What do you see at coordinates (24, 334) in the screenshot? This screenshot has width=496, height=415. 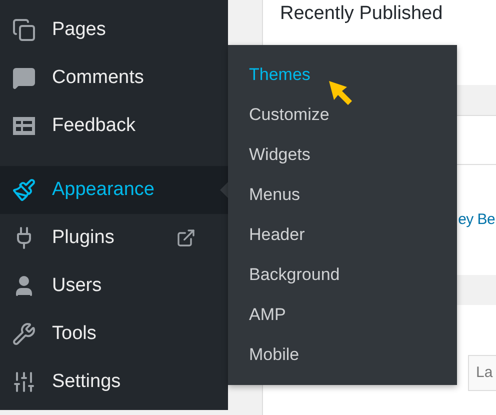 I see `wrench-icon` at bounding box center [24, 334].